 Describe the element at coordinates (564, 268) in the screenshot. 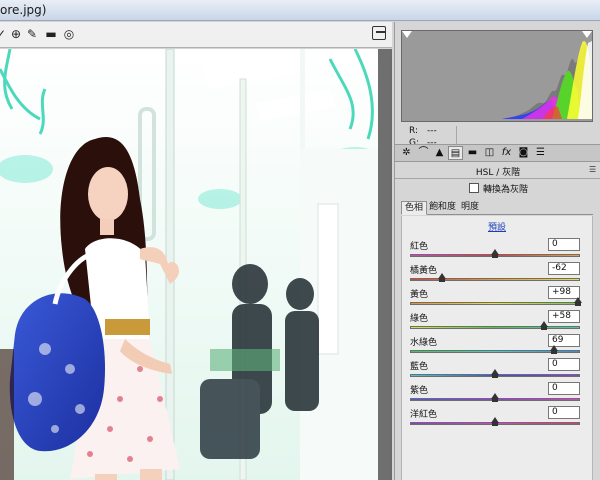

I see `slider-value-input: -62` at that location.